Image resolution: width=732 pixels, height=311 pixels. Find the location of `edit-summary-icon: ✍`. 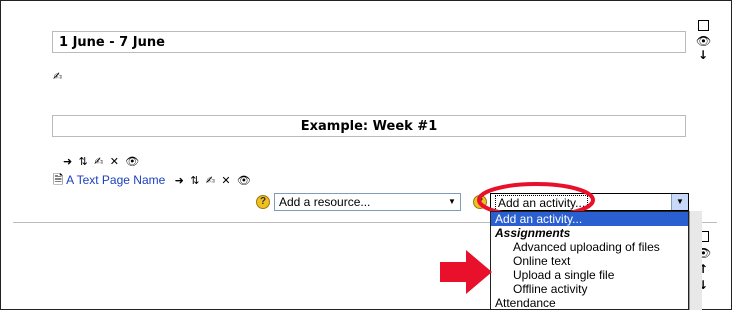

edit-summary-icon: ✍ is located at coordinates (57, 77).